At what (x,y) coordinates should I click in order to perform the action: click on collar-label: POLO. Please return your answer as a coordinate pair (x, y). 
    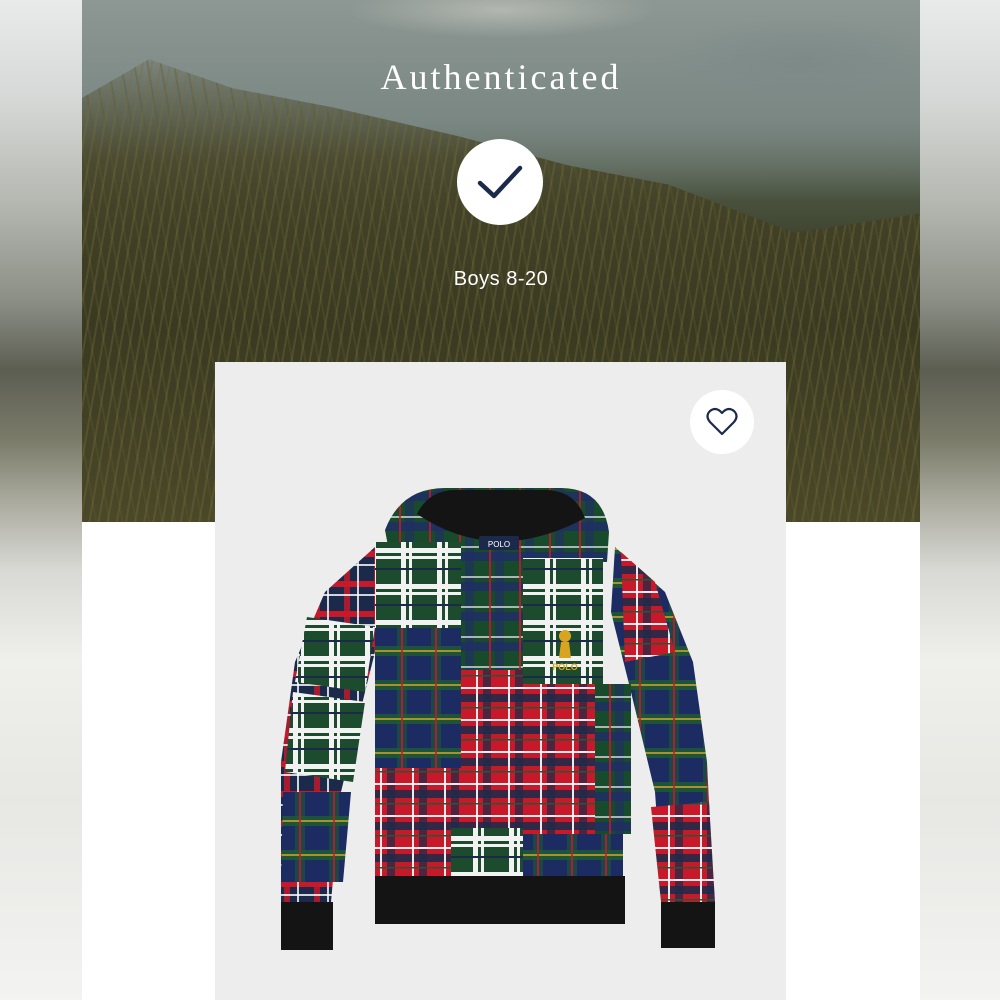
    Looking at the image, I should click on (499, 544).